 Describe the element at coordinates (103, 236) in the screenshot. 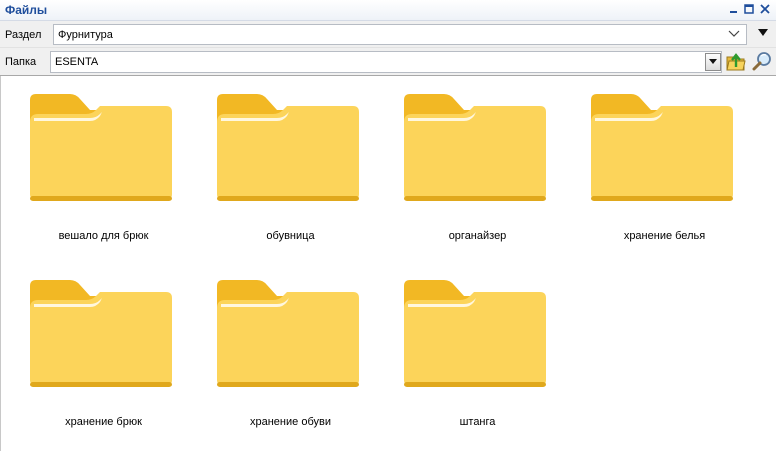

I see `folder-name: вешало для брюк` at that location.